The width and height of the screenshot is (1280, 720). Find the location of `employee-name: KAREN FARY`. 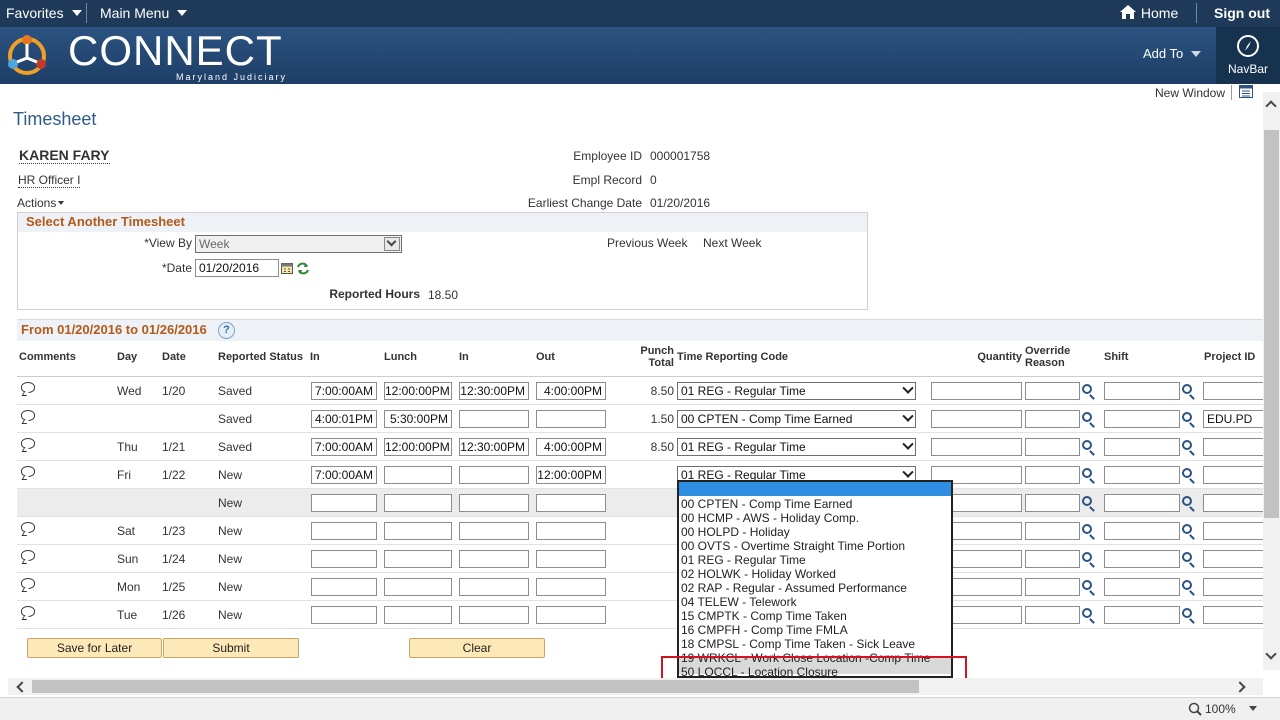

employee-name: KAREN FARY is located at coordinates (64, 155).